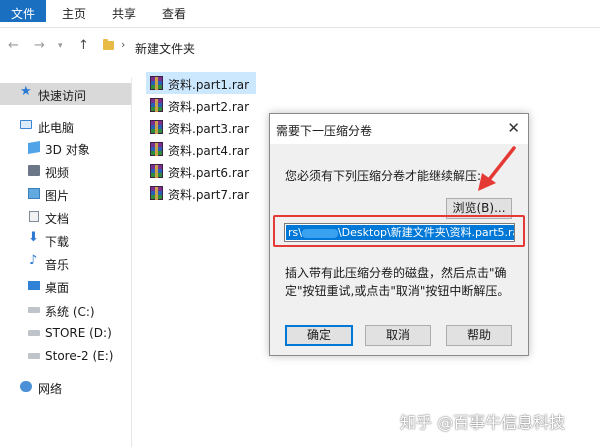 The height and width of the screenshot is (447, 600). Describe the element at coordinates (300, 47) in the screenshot. I see `address-bar: ← → ▾ ↑ › 新建文件夹` at that location.